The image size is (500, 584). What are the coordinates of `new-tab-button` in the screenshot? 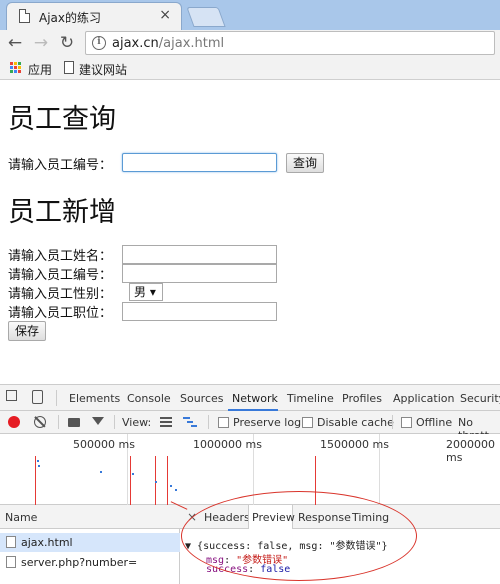 It's located at (206, 17).